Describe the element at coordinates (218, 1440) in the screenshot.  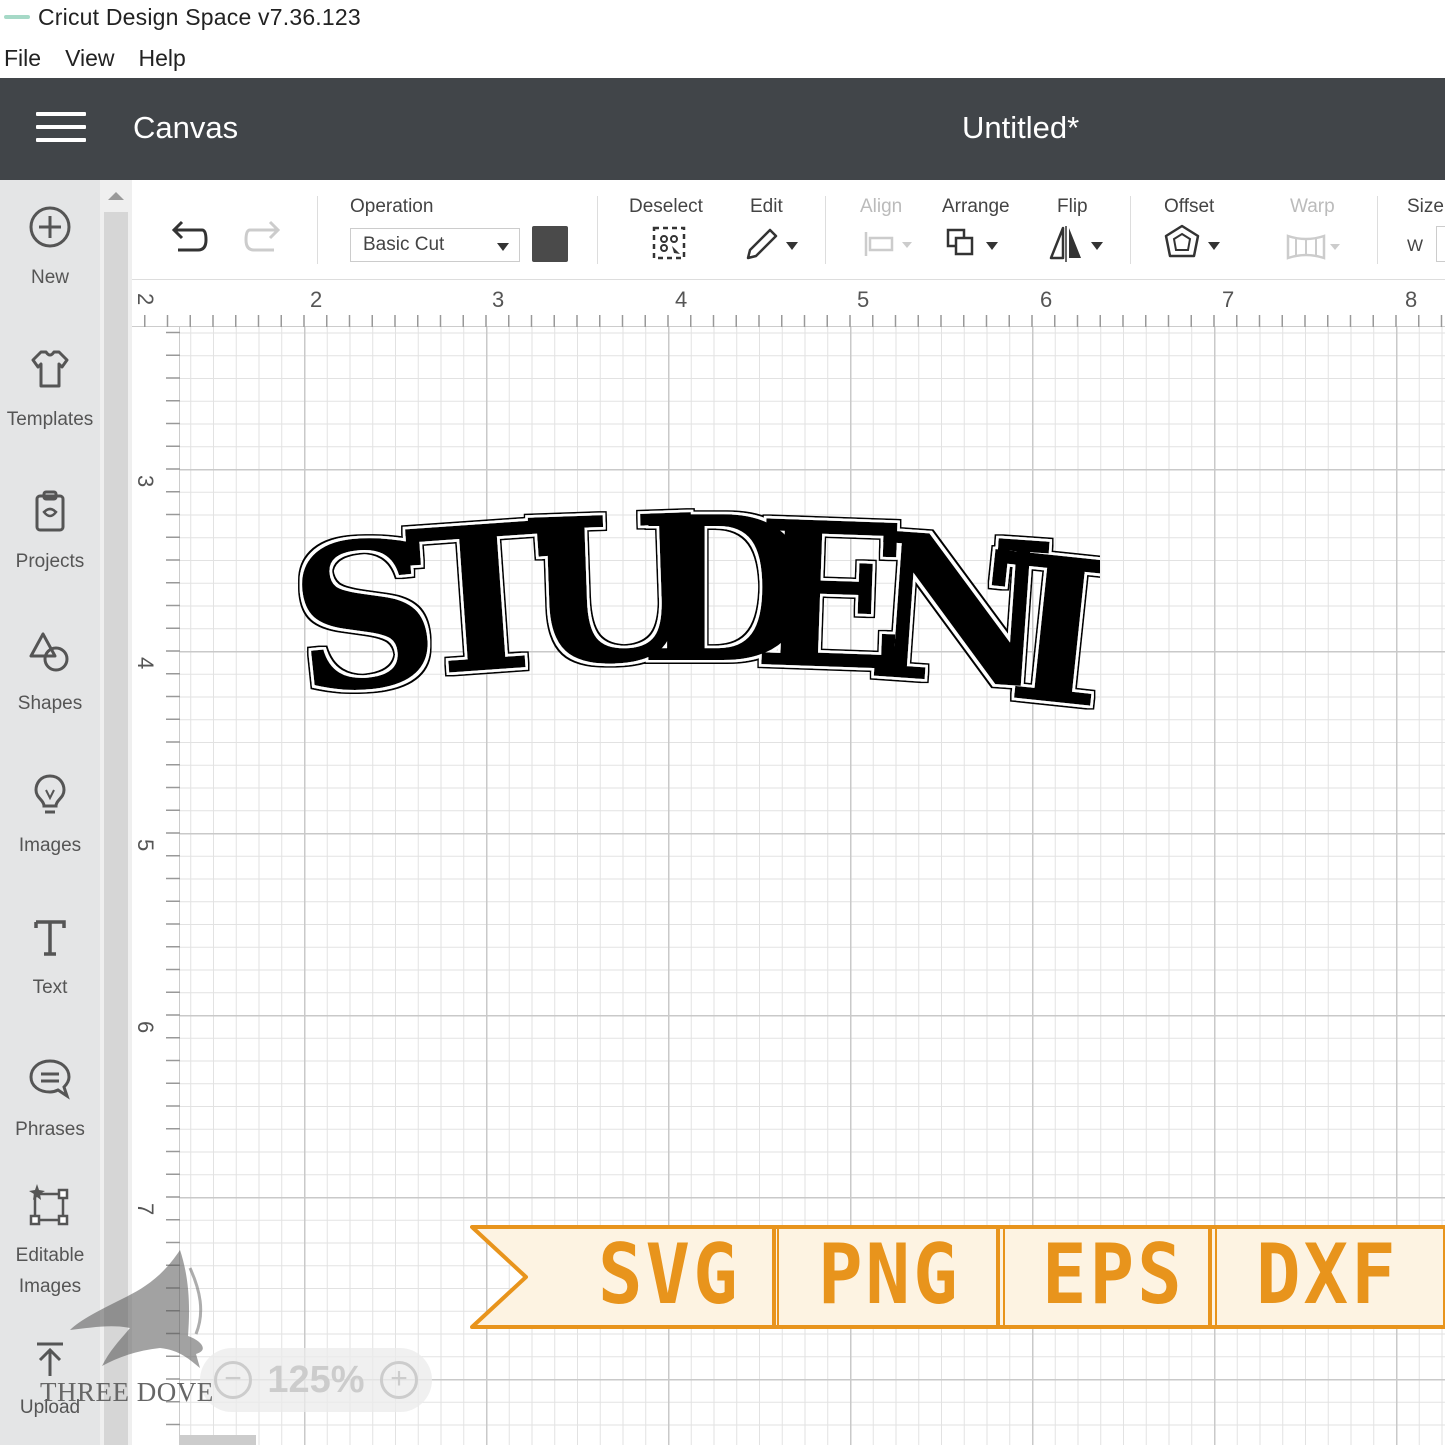
I see `horizontal-scrollbar-thumb` at that location.